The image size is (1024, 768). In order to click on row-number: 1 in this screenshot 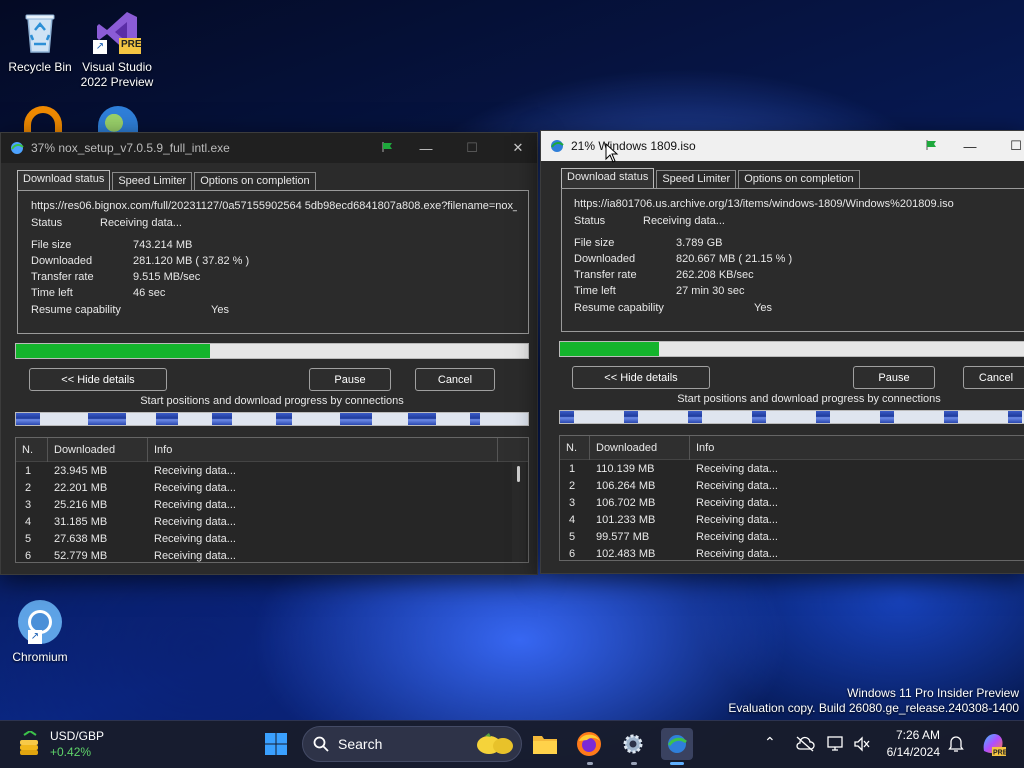, I will do `click(28, 471)`.